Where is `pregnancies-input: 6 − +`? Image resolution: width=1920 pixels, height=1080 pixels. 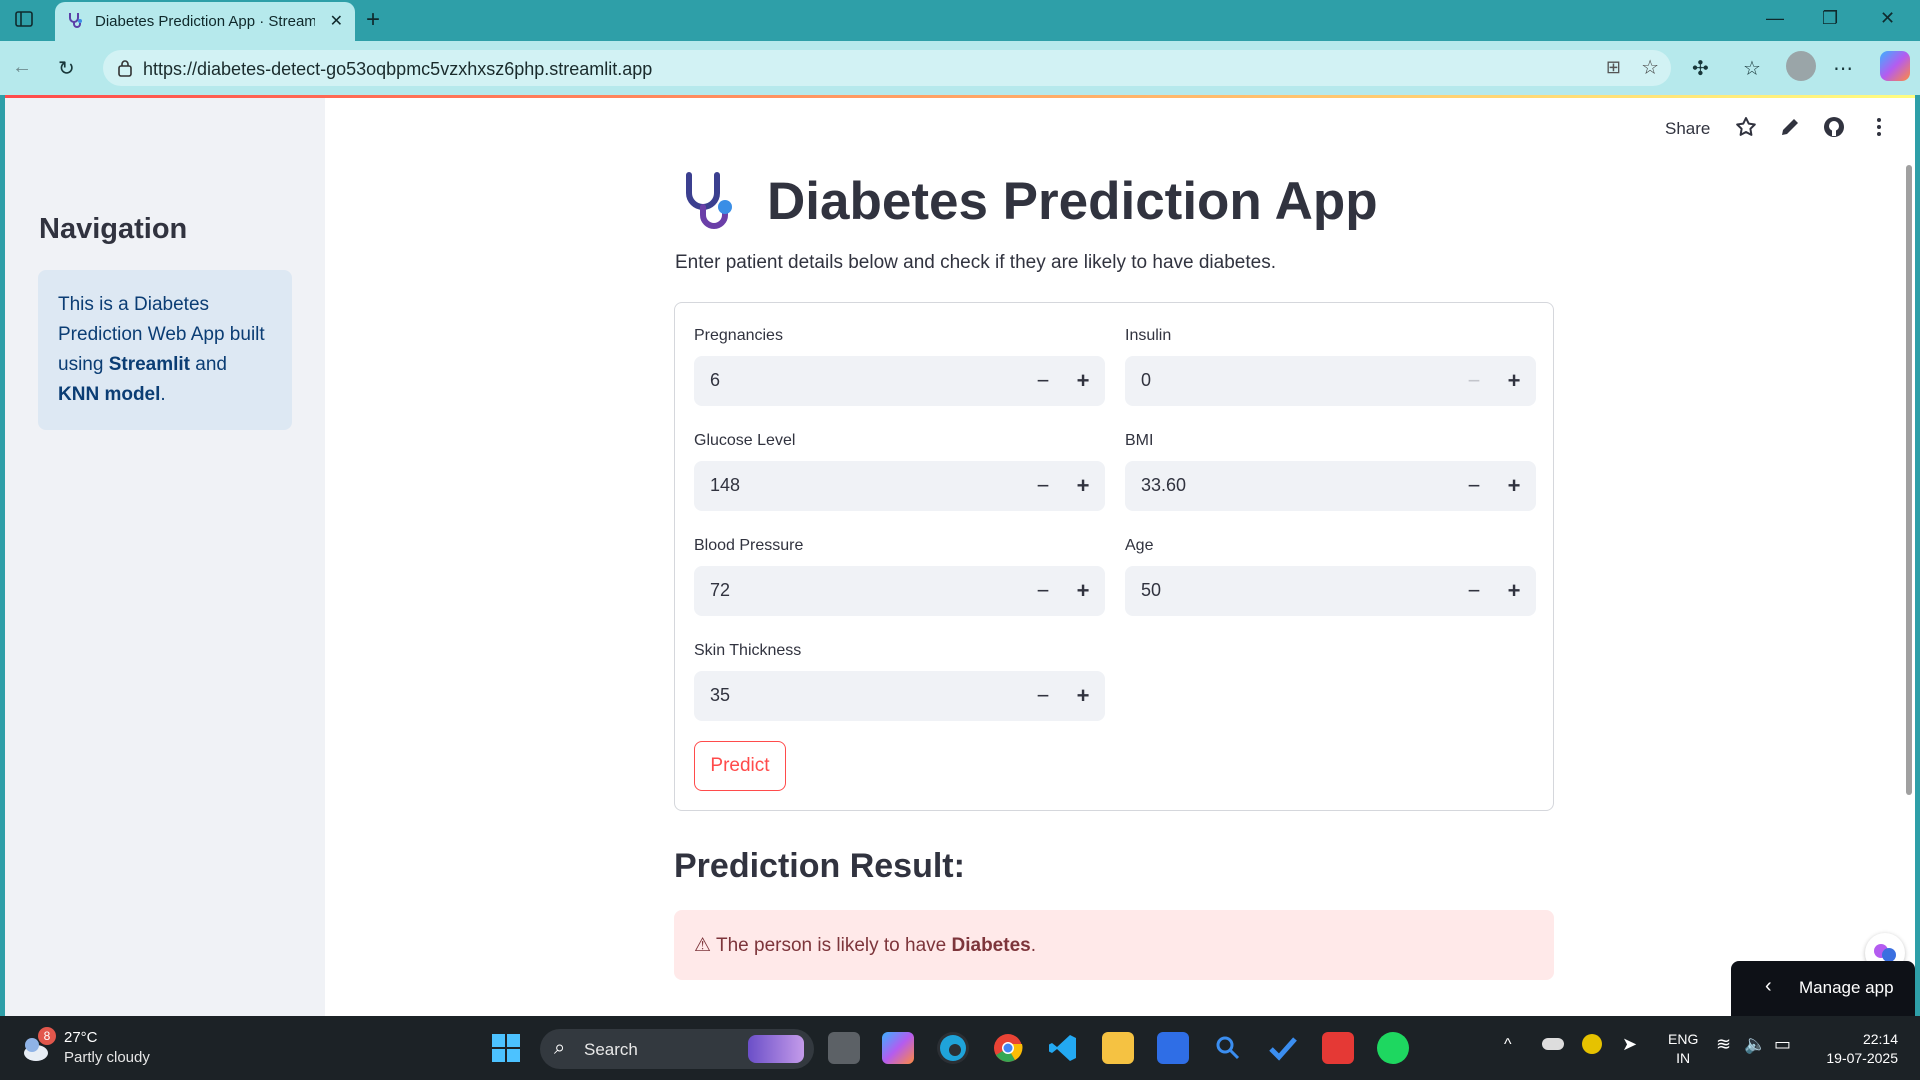 pregnancies-input: 6 − + is located at coordinates (899, 381).